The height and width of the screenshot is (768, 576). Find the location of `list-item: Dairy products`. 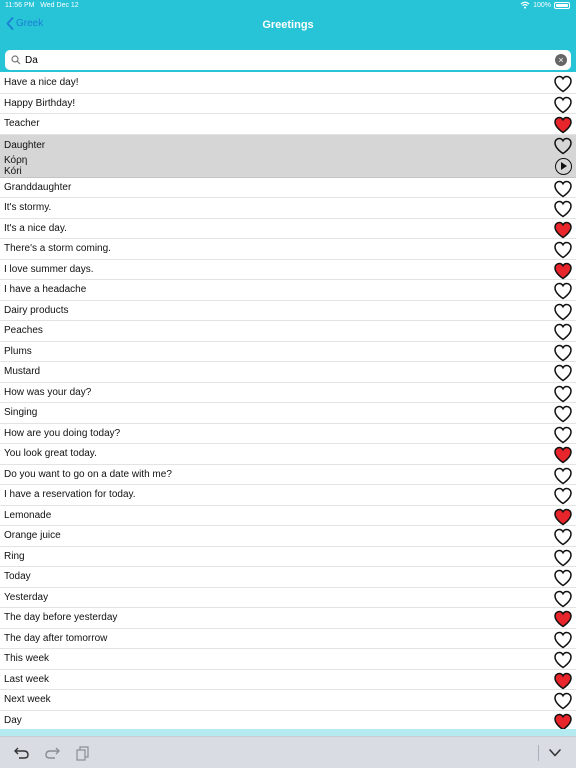

list-item: Dairy products is located at coordinates (288, 311).